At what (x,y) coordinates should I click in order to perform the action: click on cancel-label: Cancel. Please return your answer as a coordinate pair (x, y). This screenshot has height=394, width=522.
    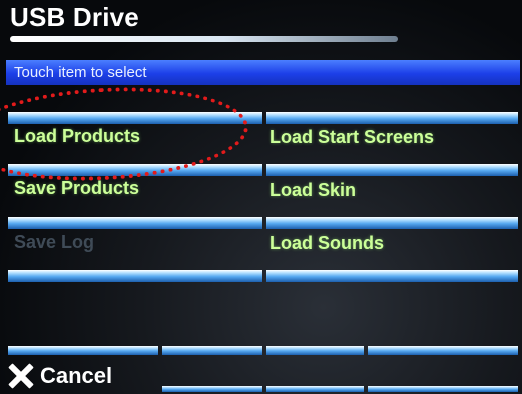
    Looking at the image, I should click on (76, 375).